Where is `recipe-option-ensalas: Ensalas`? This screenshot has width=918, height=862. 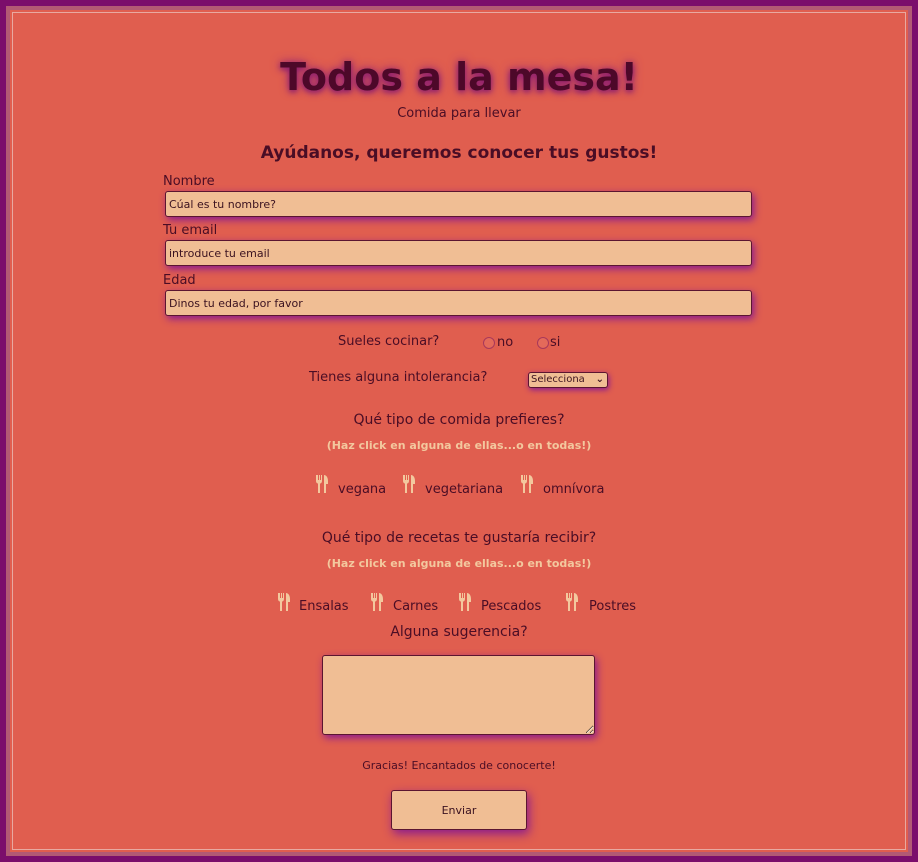 recipe-option-ensalas: Ensalas is located at coordinates (324, 606).